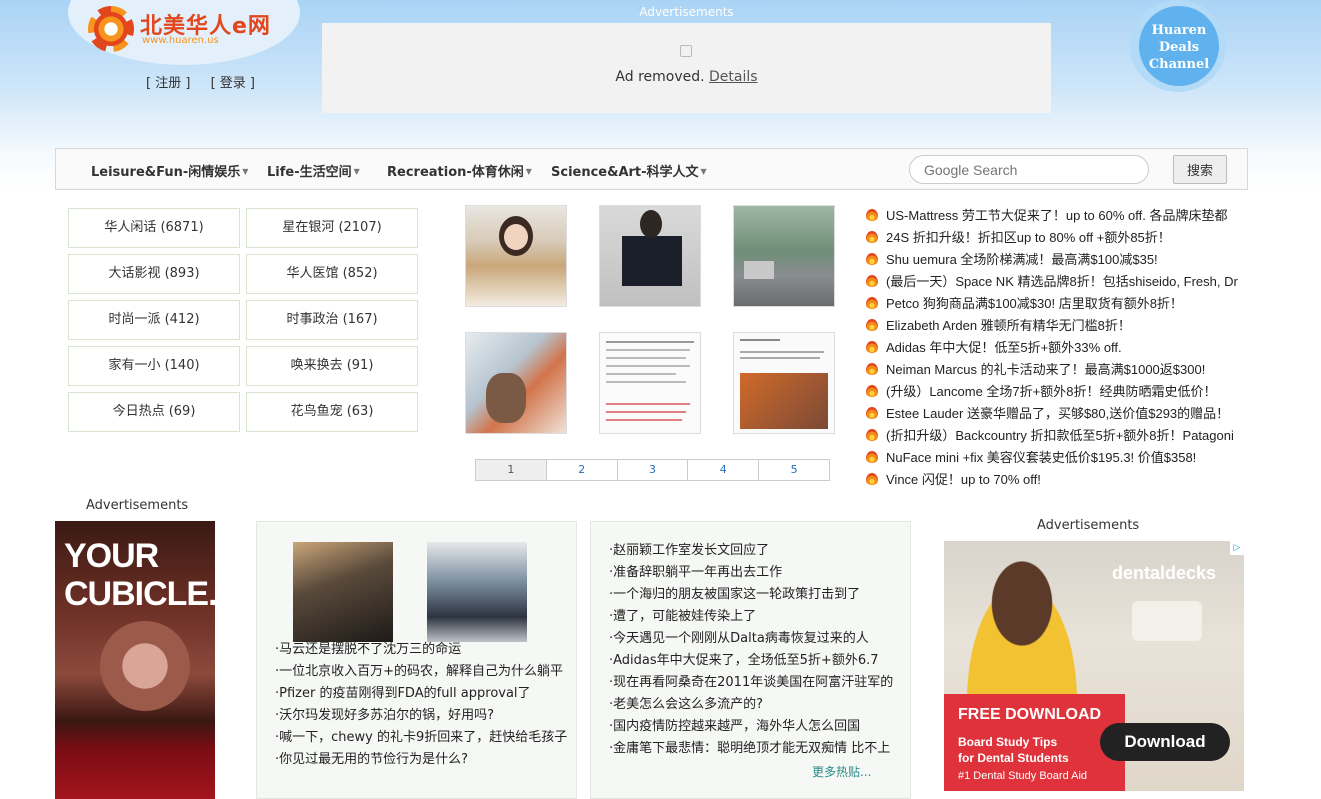  I want to click on ad-download-button: Download, so click(1165, 742).